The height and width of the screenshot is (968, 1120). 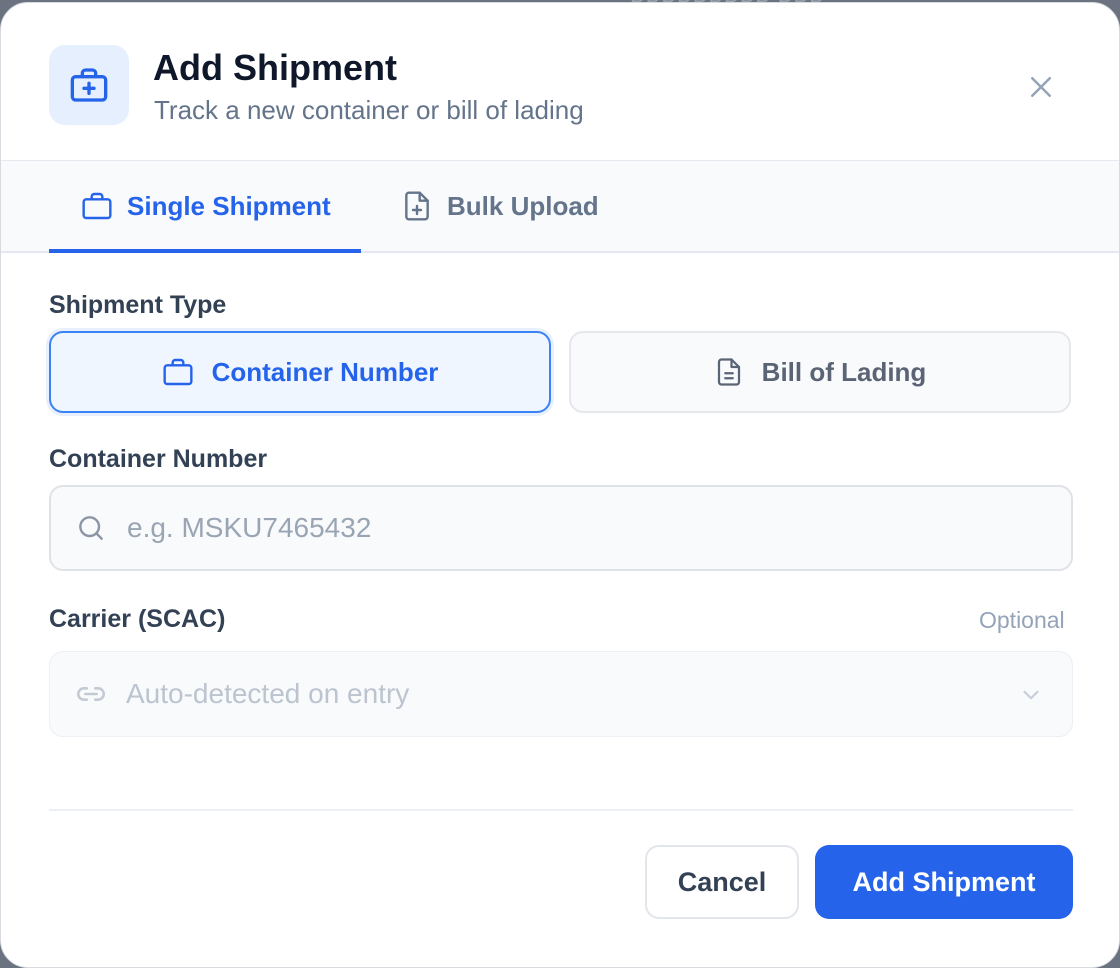 I want to click on document-icon, so click(x=728, y=372).